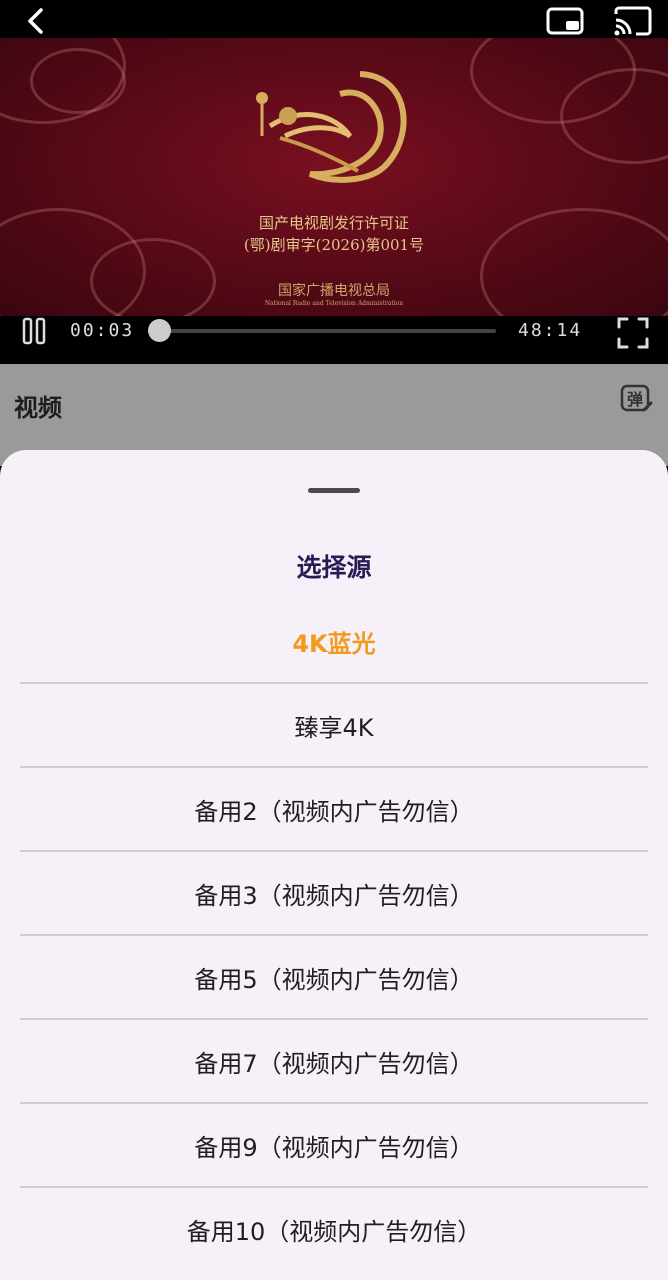 The image size is (668, 1280). What do you see at coordinates (334, 726) in the screenshot?
I see `source-option-premium-4k: 臻享4K` at bounding box center [334, 726].